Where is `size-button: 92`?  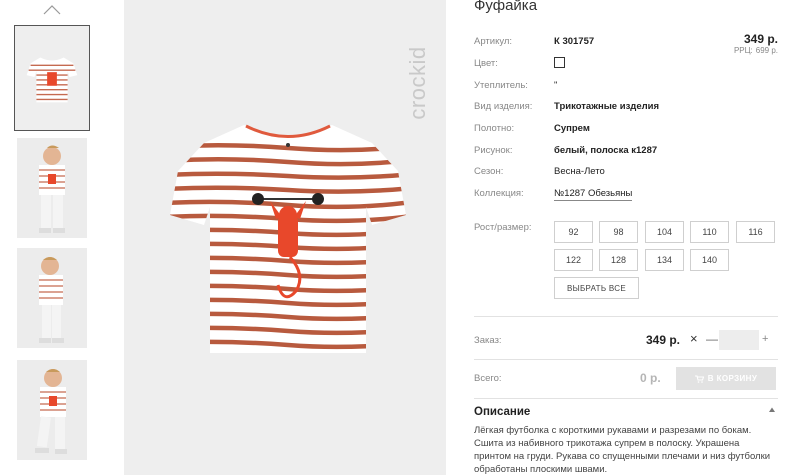 size-button: 92 is located at coordinates (573, 232).